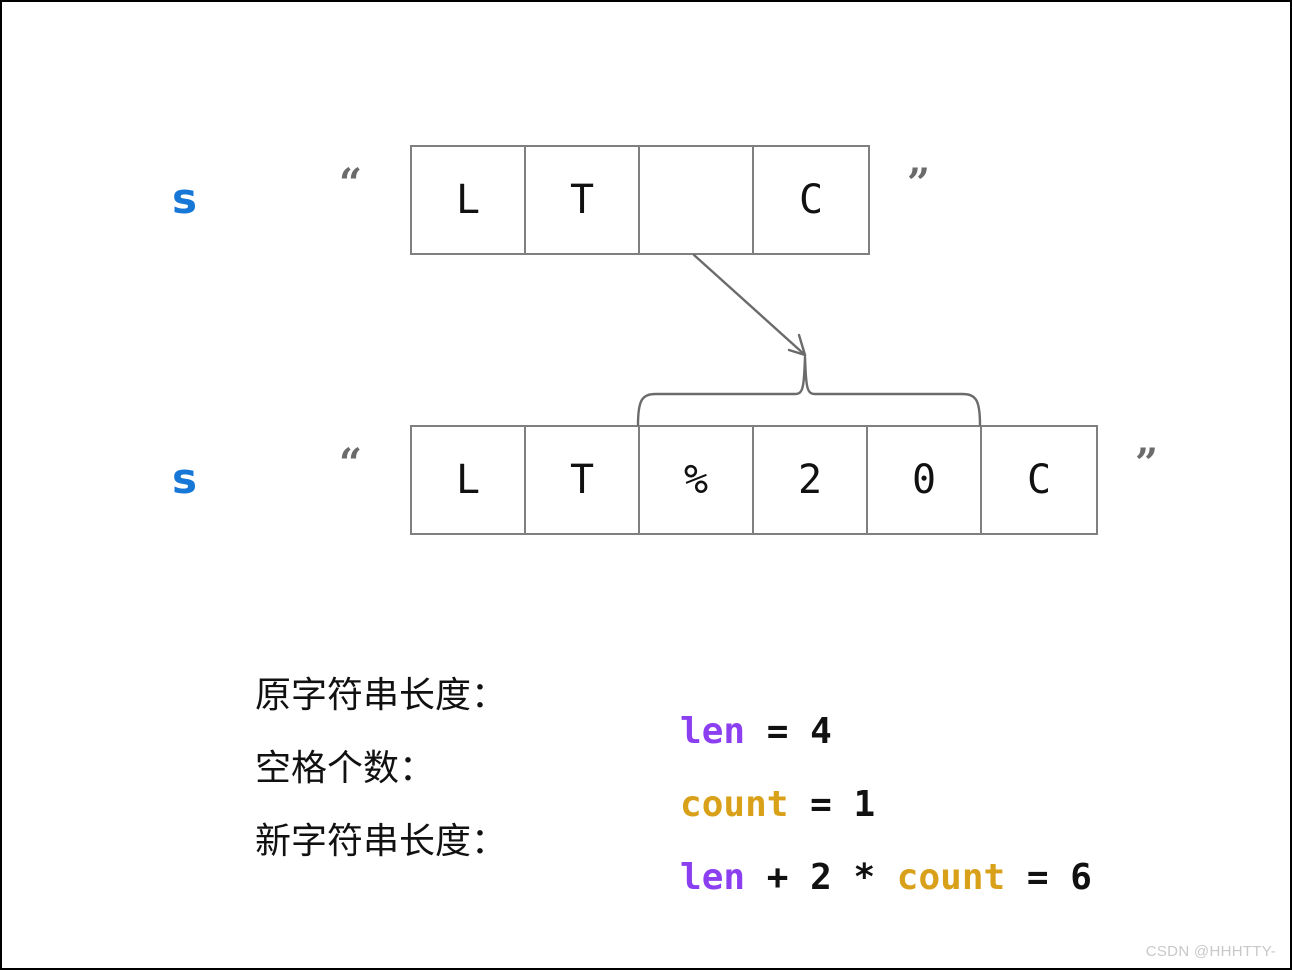 The image size is (1292, 970). I want to click on token-count: count, so click(734, 804).